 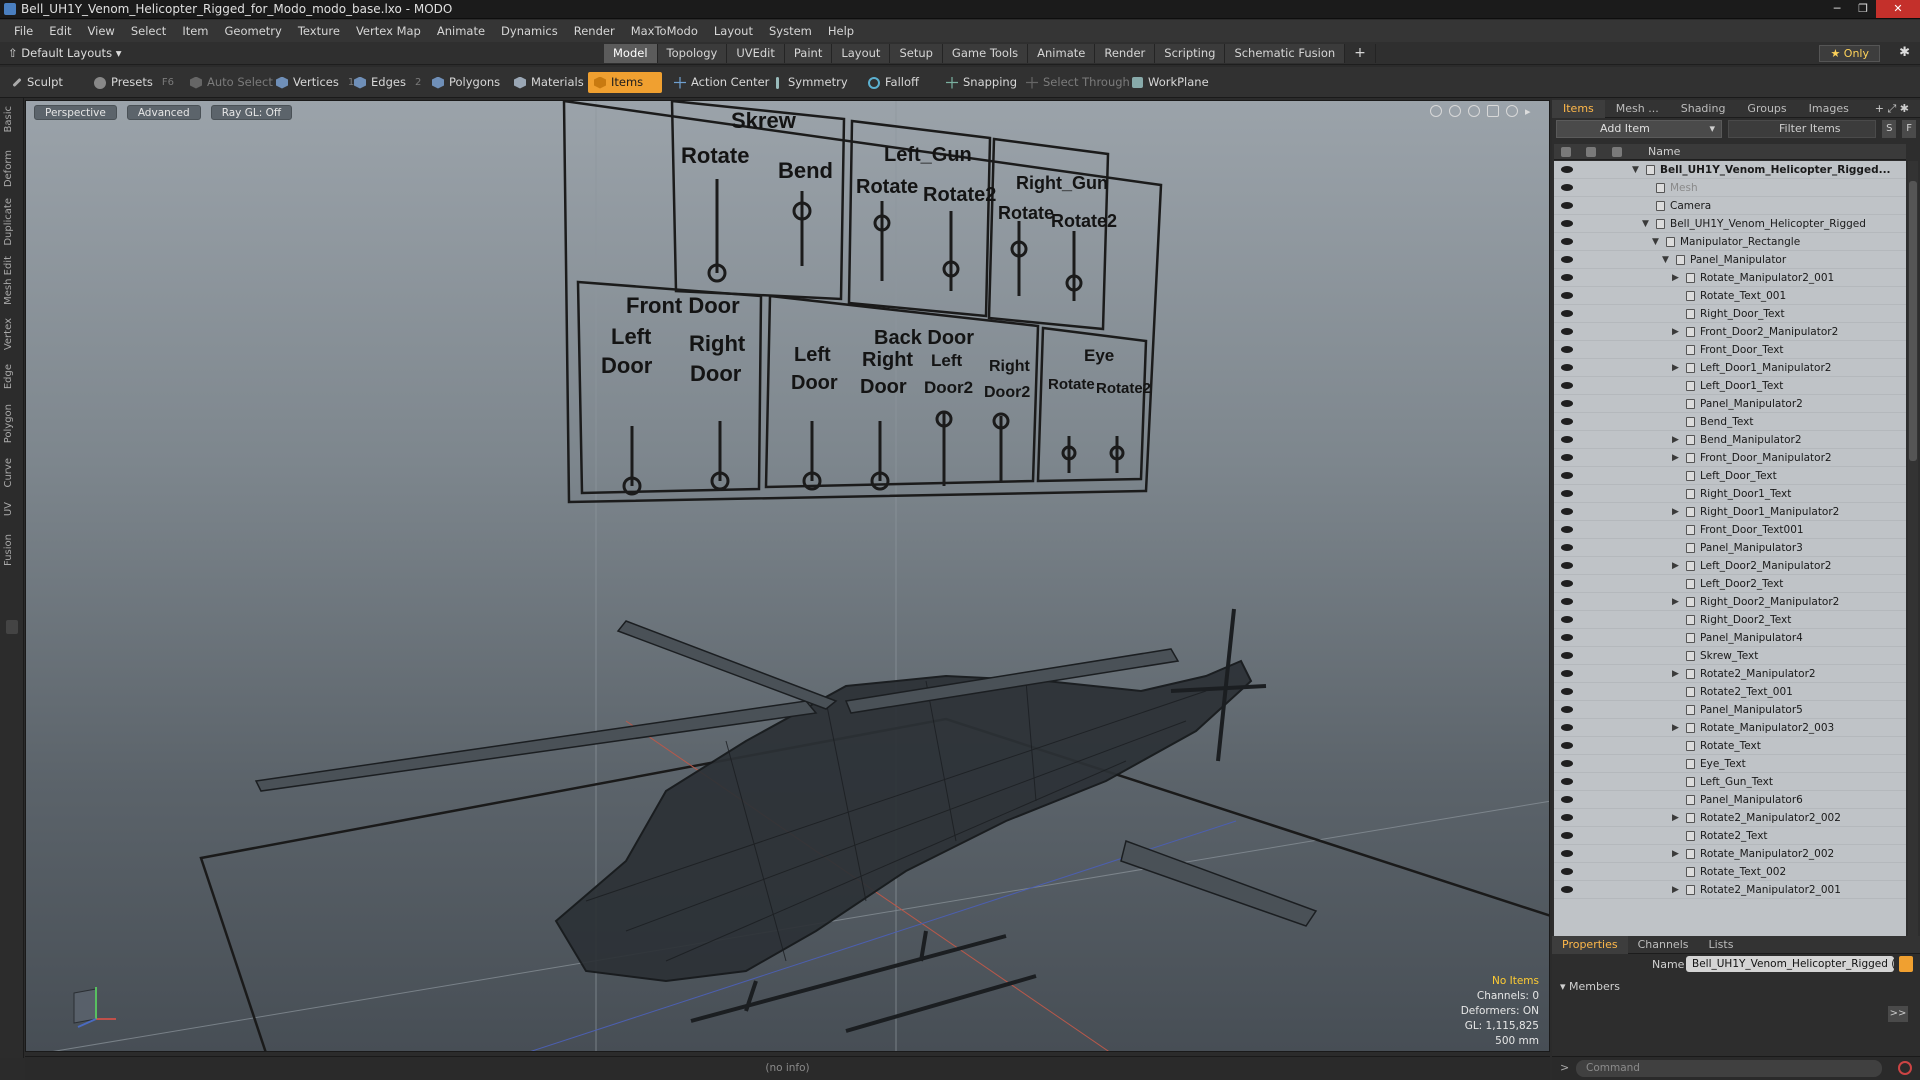 I want to click on tab-setup: Setup, so click(x=916, y=53).